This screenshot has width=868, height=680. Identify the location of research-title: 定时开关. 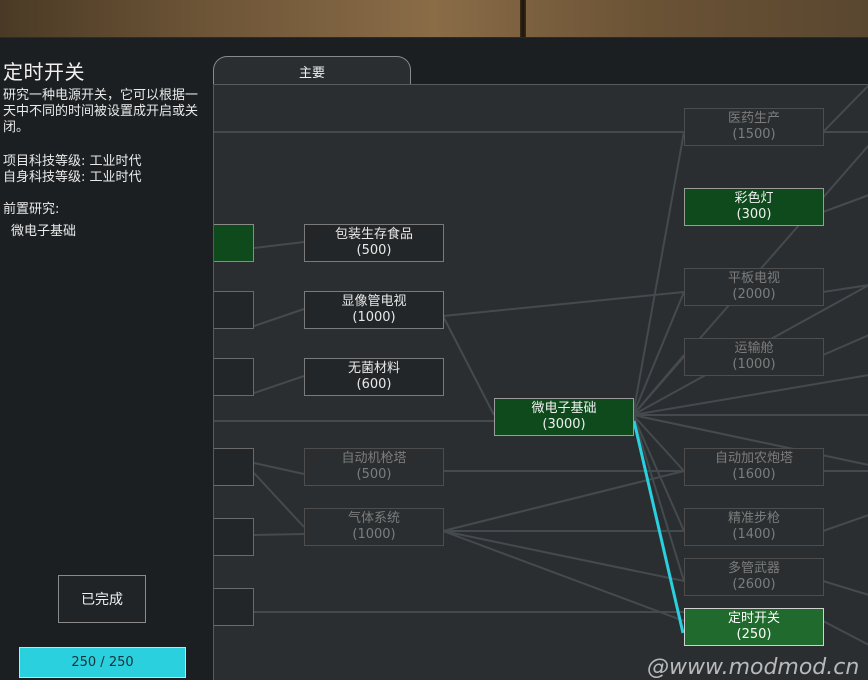
(44, 72).